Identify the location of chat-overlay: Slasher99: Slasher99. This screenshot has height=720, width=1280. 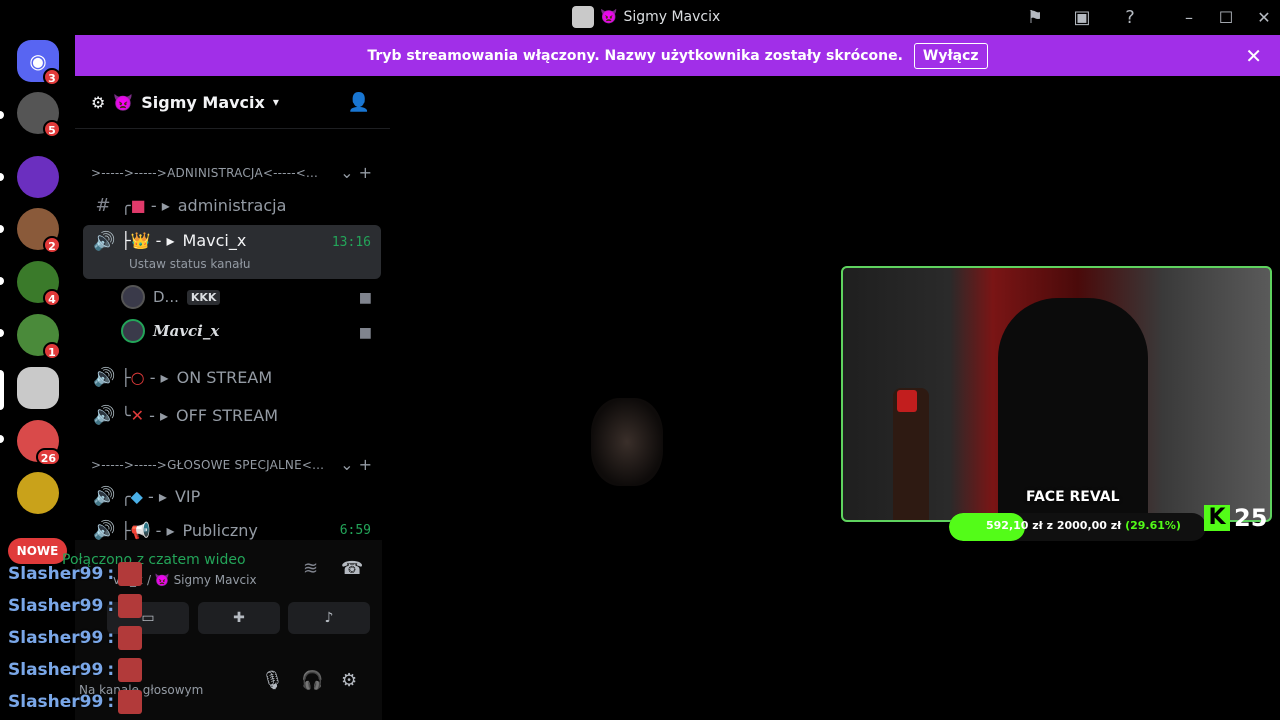
(75, 638).